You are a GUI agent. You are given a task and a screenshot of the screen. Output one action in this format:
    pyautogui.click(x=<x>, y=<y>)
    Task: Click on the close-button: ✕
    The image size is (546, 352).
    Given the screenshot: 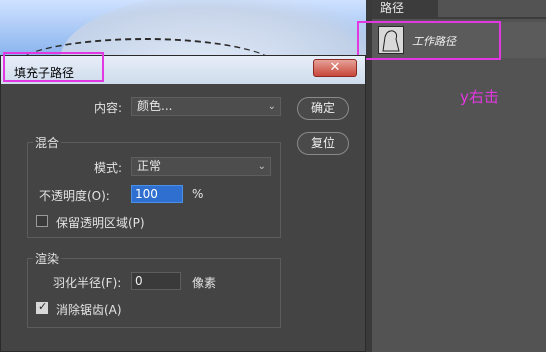 What is the action you would take?
    pyautogui.click(x=335, y=68)
    